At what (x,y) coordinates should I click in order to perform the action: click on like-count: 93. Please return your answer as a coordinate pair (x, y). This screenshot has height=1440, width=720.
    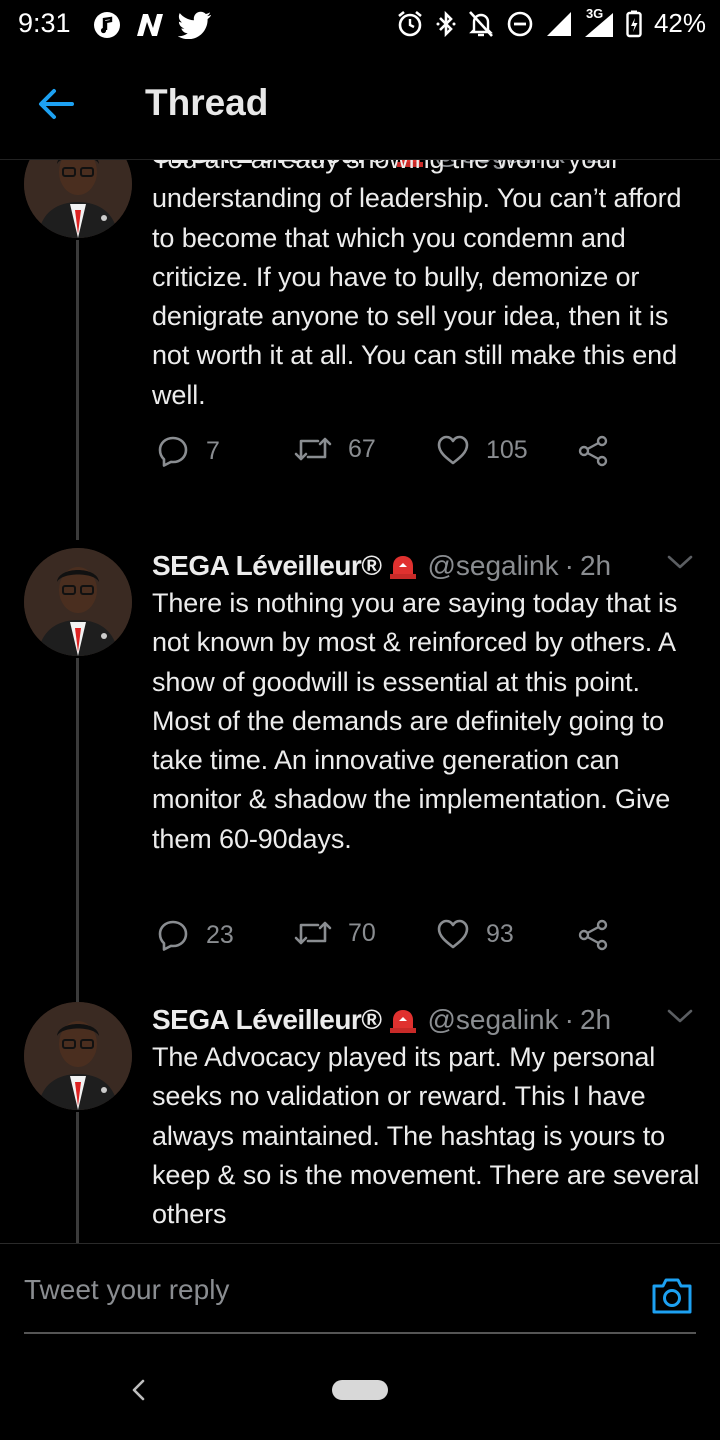
    Looking at the image, I should click on (500, 933).